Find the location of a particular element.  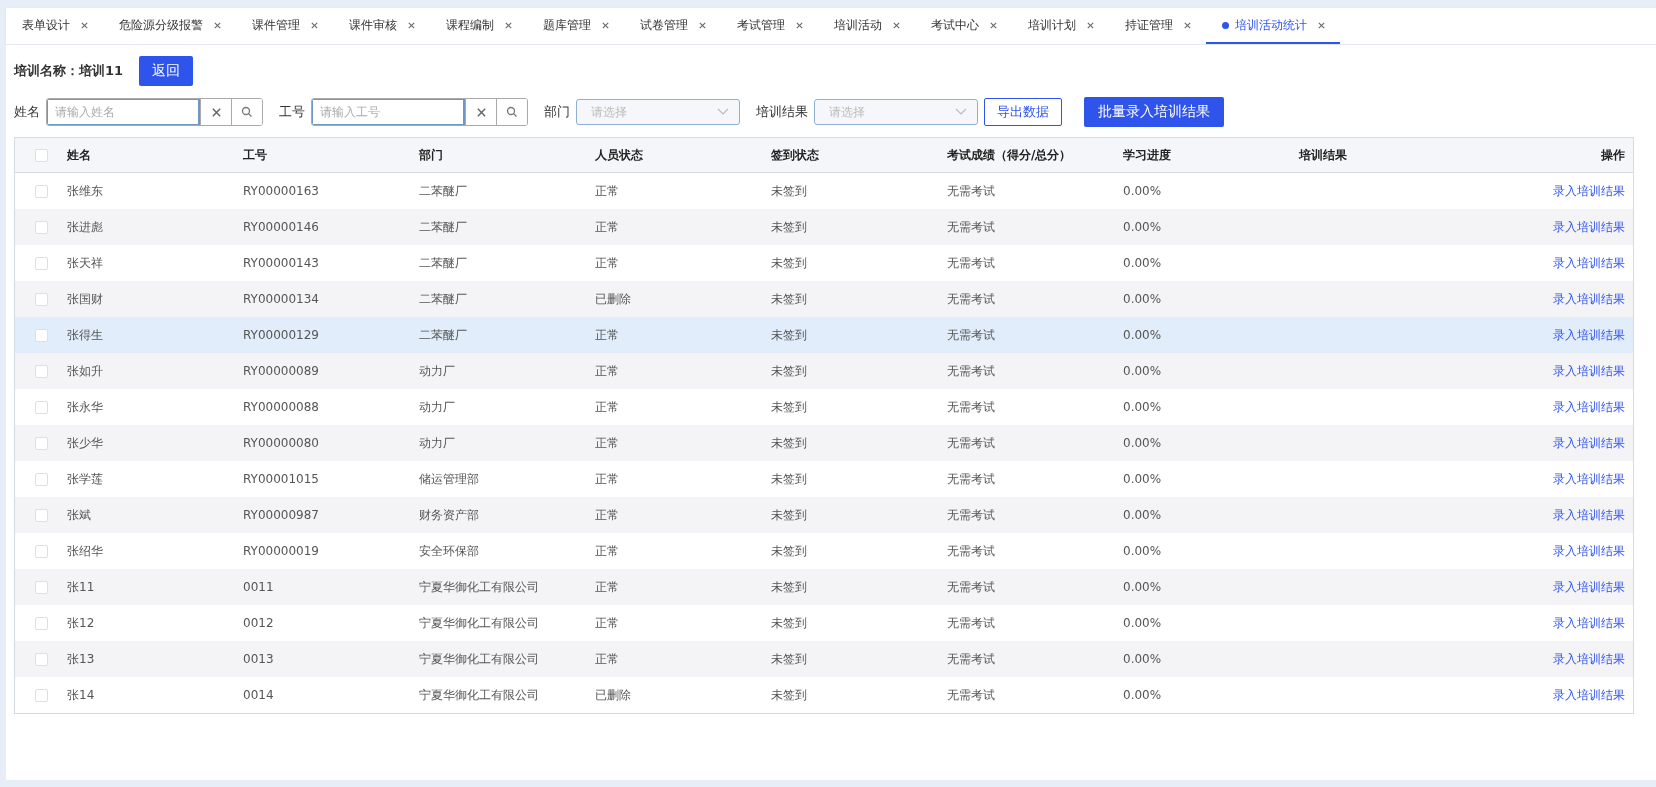

tab-label: 危险源分级报警 is located at coordinates (161, 25).